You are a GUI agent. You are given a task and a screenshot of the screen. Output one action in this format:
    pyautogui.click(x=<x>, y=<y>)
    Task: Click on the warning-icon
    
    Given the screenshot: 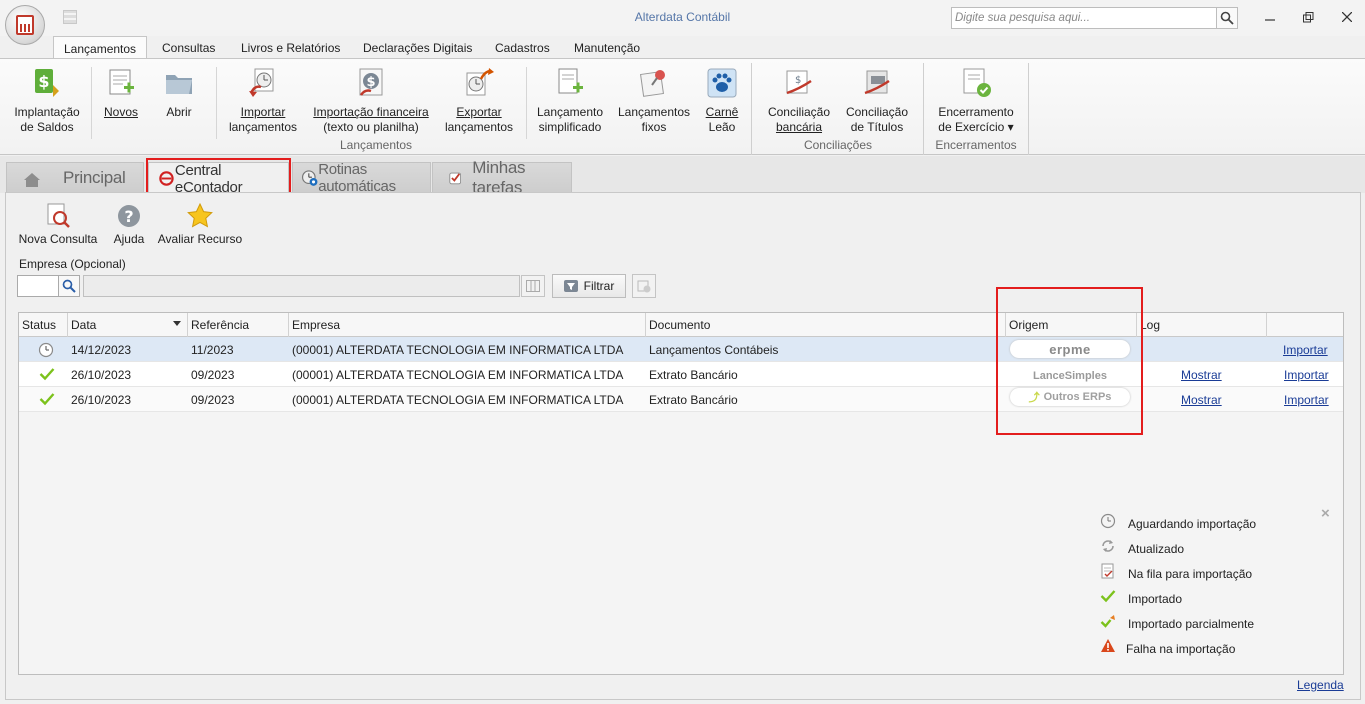 What is the action you would take?
    pyautogui.click(x=1108, y=645)
    